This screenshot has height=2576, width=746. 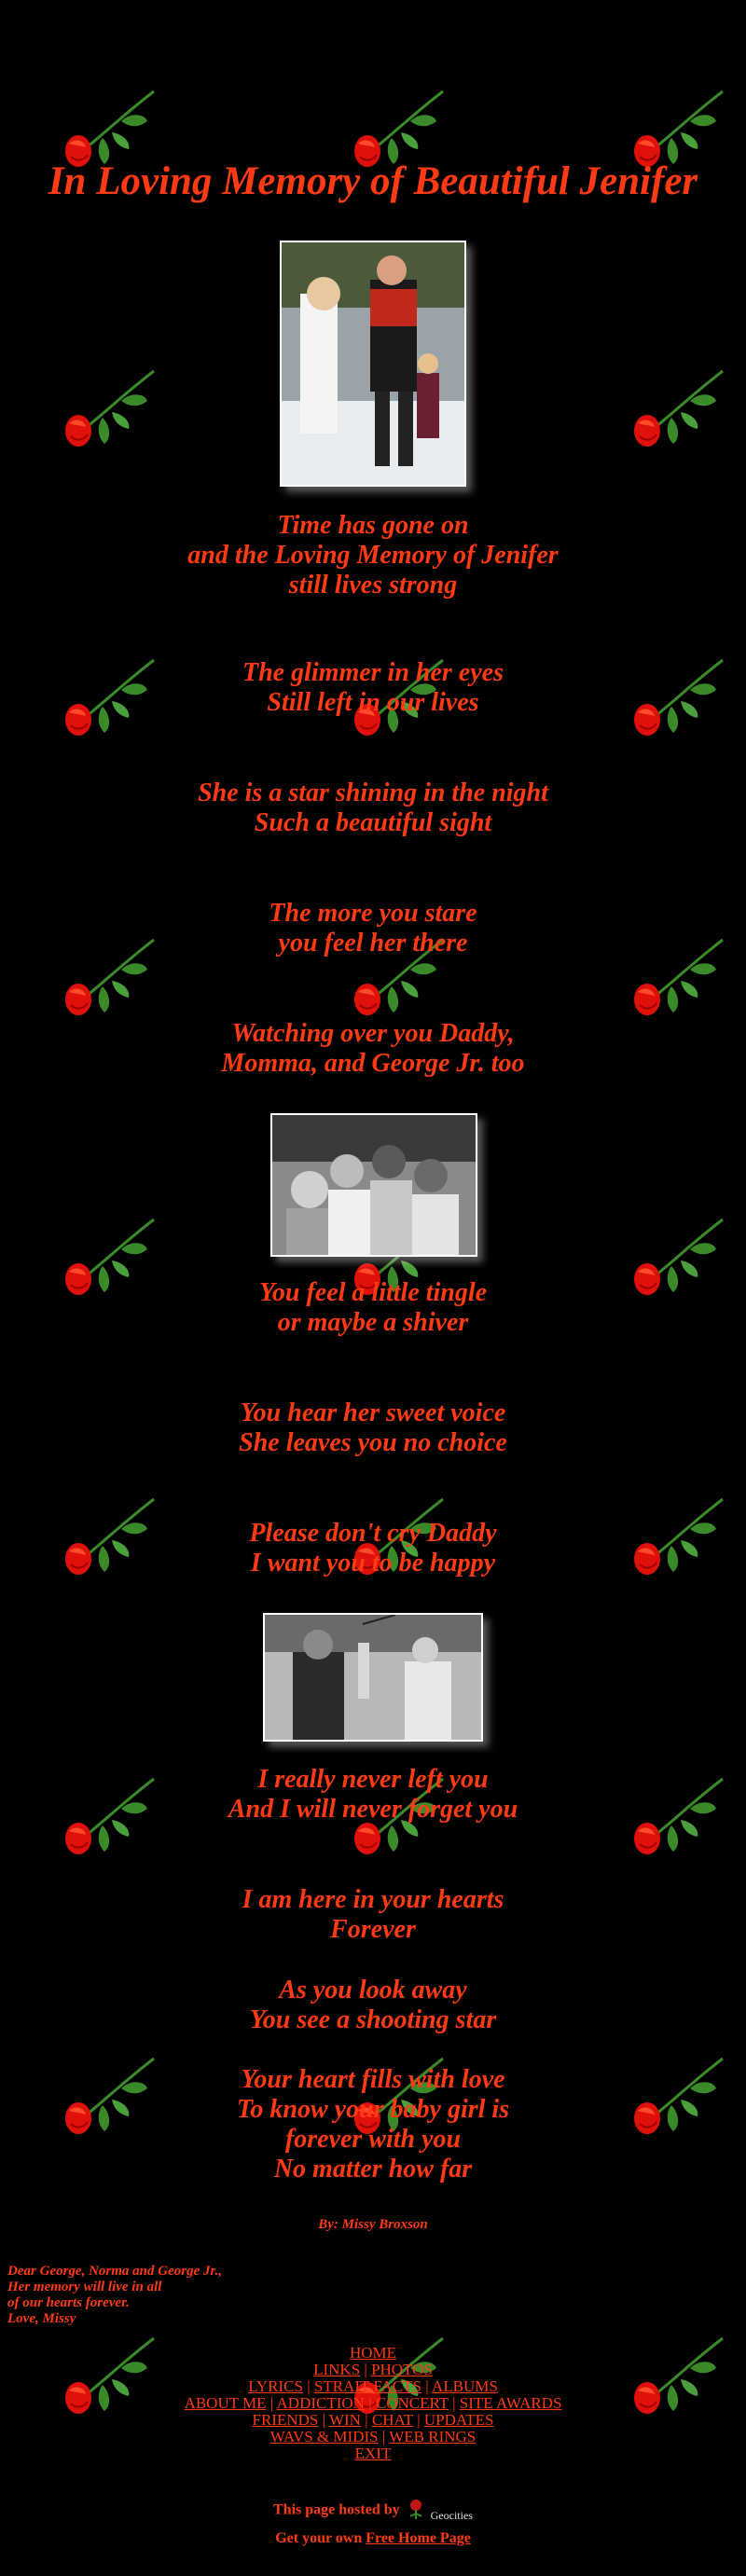 What do you see at coordinates (451, 2515) in the screenshot?
I see `geocities-label: Geocities` at bounding box center [451, 2515].